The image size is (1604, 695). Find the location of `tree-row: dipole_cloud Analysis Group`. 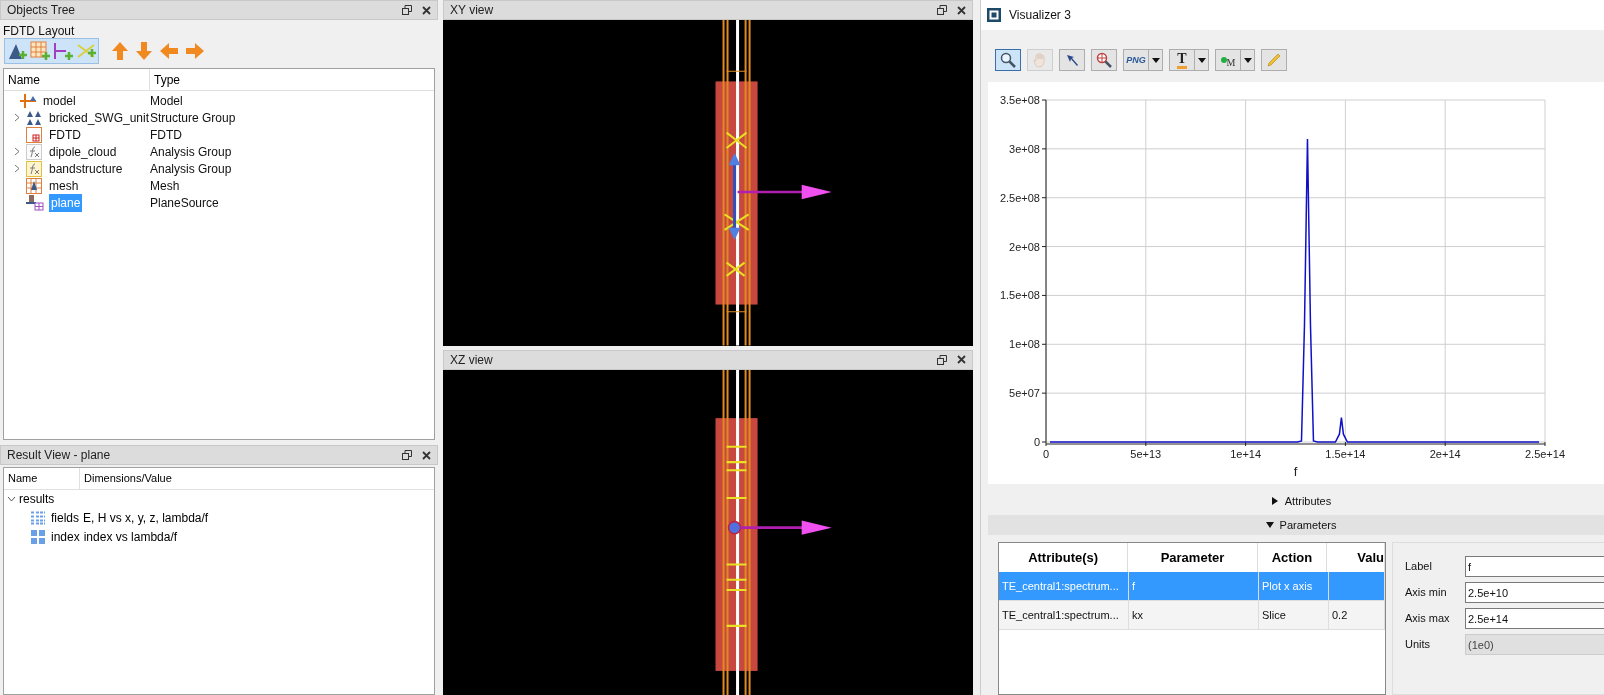

tree-row: dipole_cloud Analysis Group is located at coordinates (219, 151).